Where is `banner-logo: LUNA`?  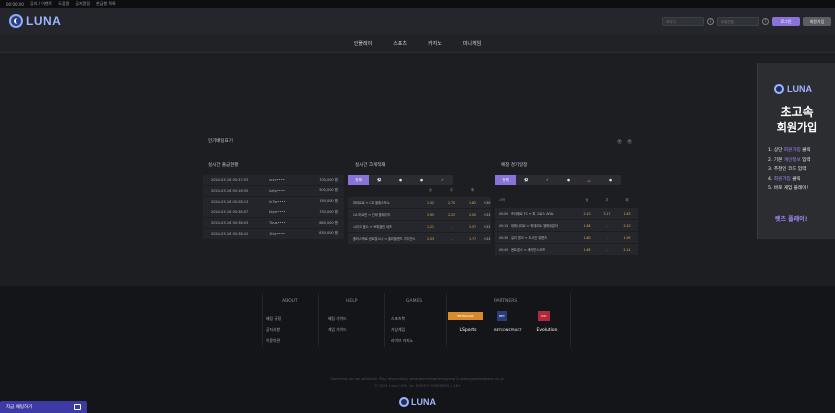 banner-logo: LUNA is located at coordinates (793, 89).